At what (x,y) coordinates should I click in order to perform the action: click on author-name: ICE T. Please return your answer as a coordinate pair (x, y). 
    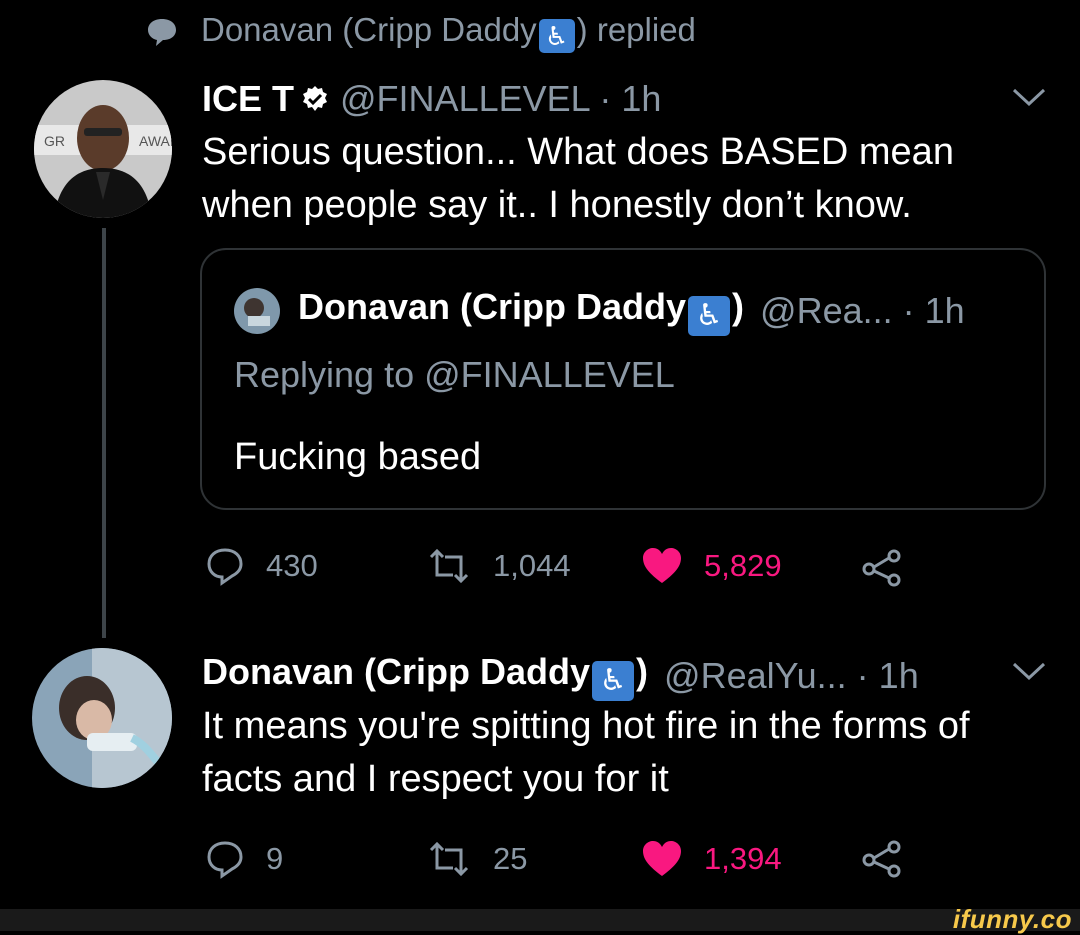
    Looking at the image, I should click on (248, 99).